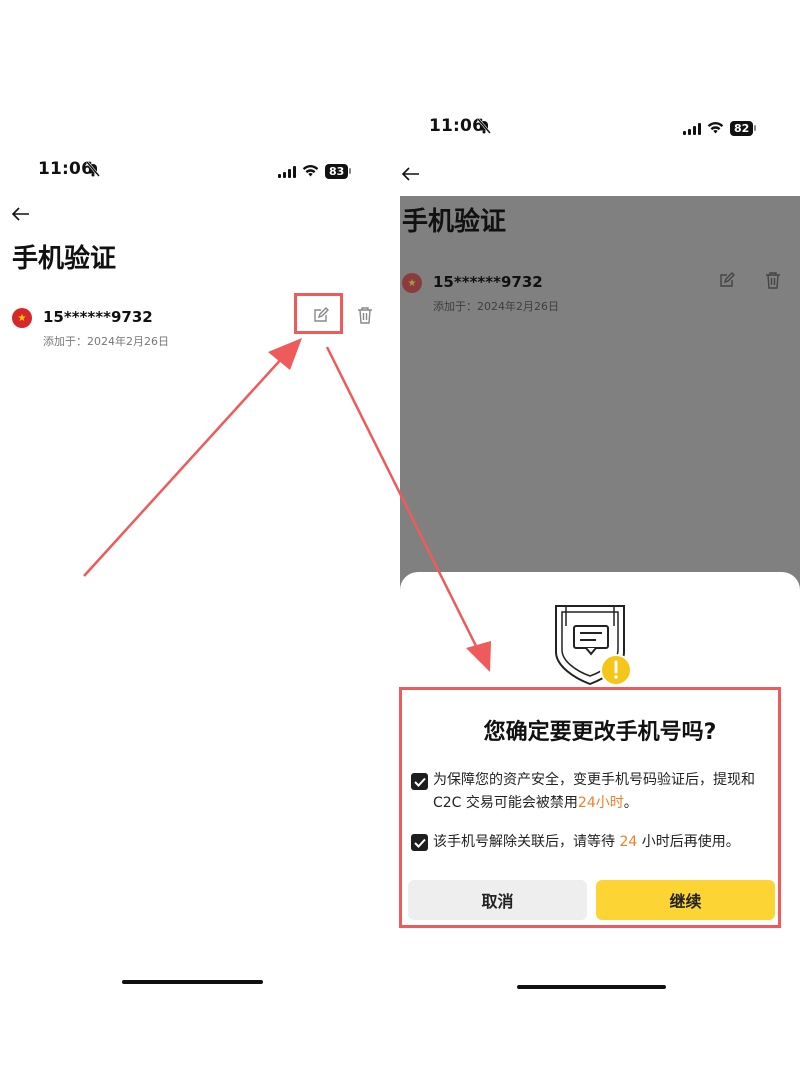  I want to click on arrow-to-edit, so click(192, 457).